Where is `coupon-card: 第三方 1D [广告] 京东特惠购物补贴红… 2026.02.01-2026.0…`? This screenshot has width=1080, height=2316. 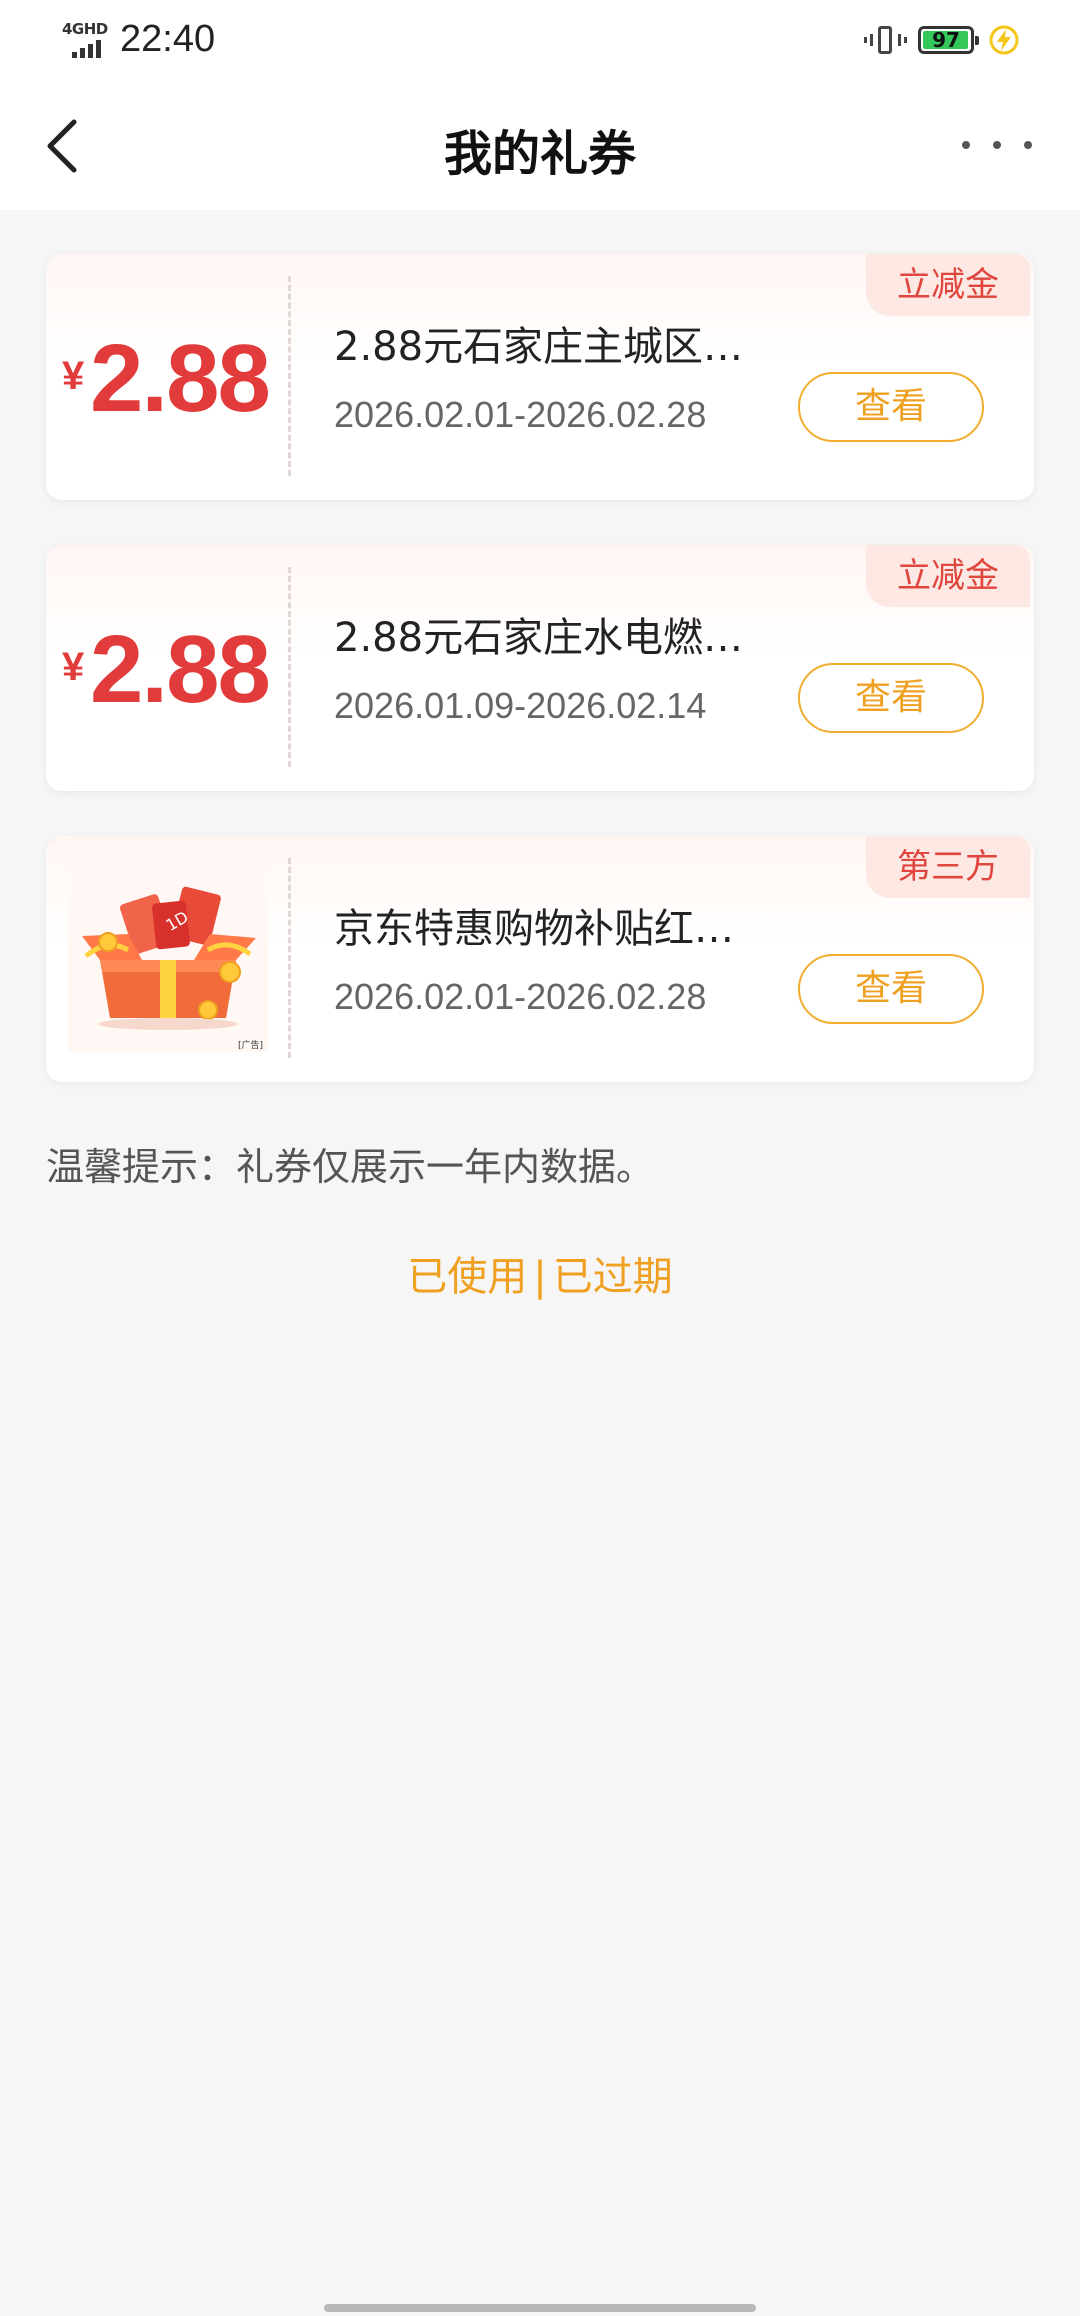
coupon-card: 第三方 1D [广告] 京东特惠购物补贴红… 2026.02.01-2026.0… is located at coordinates (540, 959).